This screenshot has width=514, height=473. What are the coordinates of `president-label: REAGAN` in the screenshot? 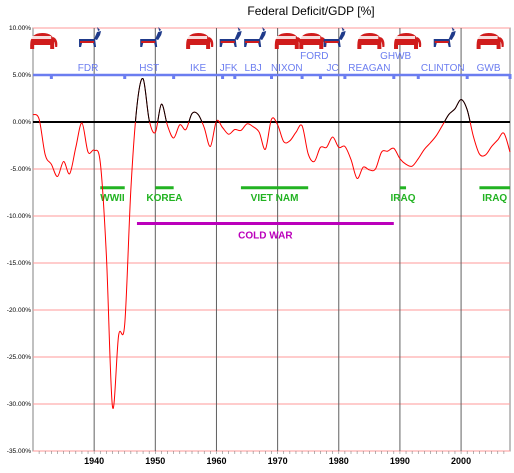 It's located at (369, 68).